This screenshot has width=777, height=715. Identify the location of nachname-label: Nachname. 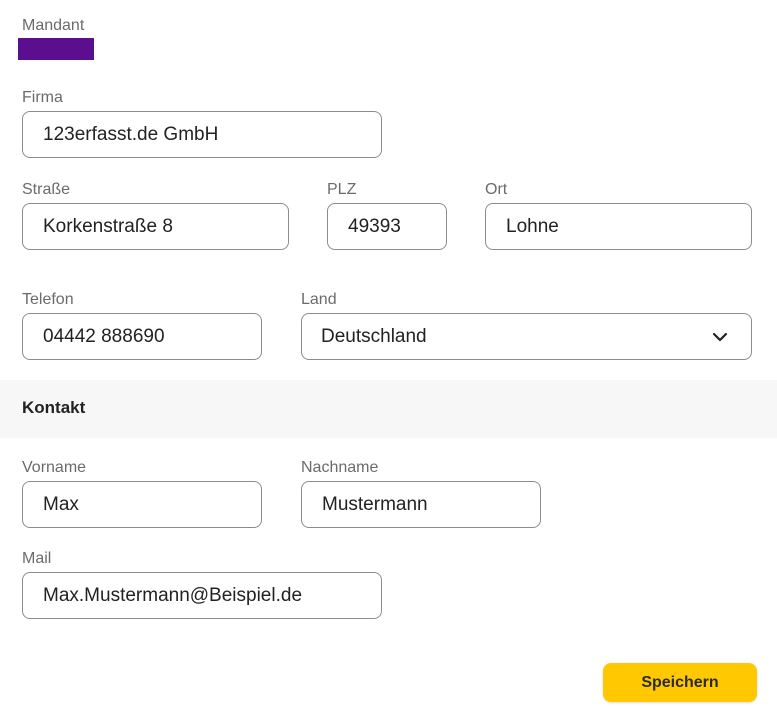
(340, 467).